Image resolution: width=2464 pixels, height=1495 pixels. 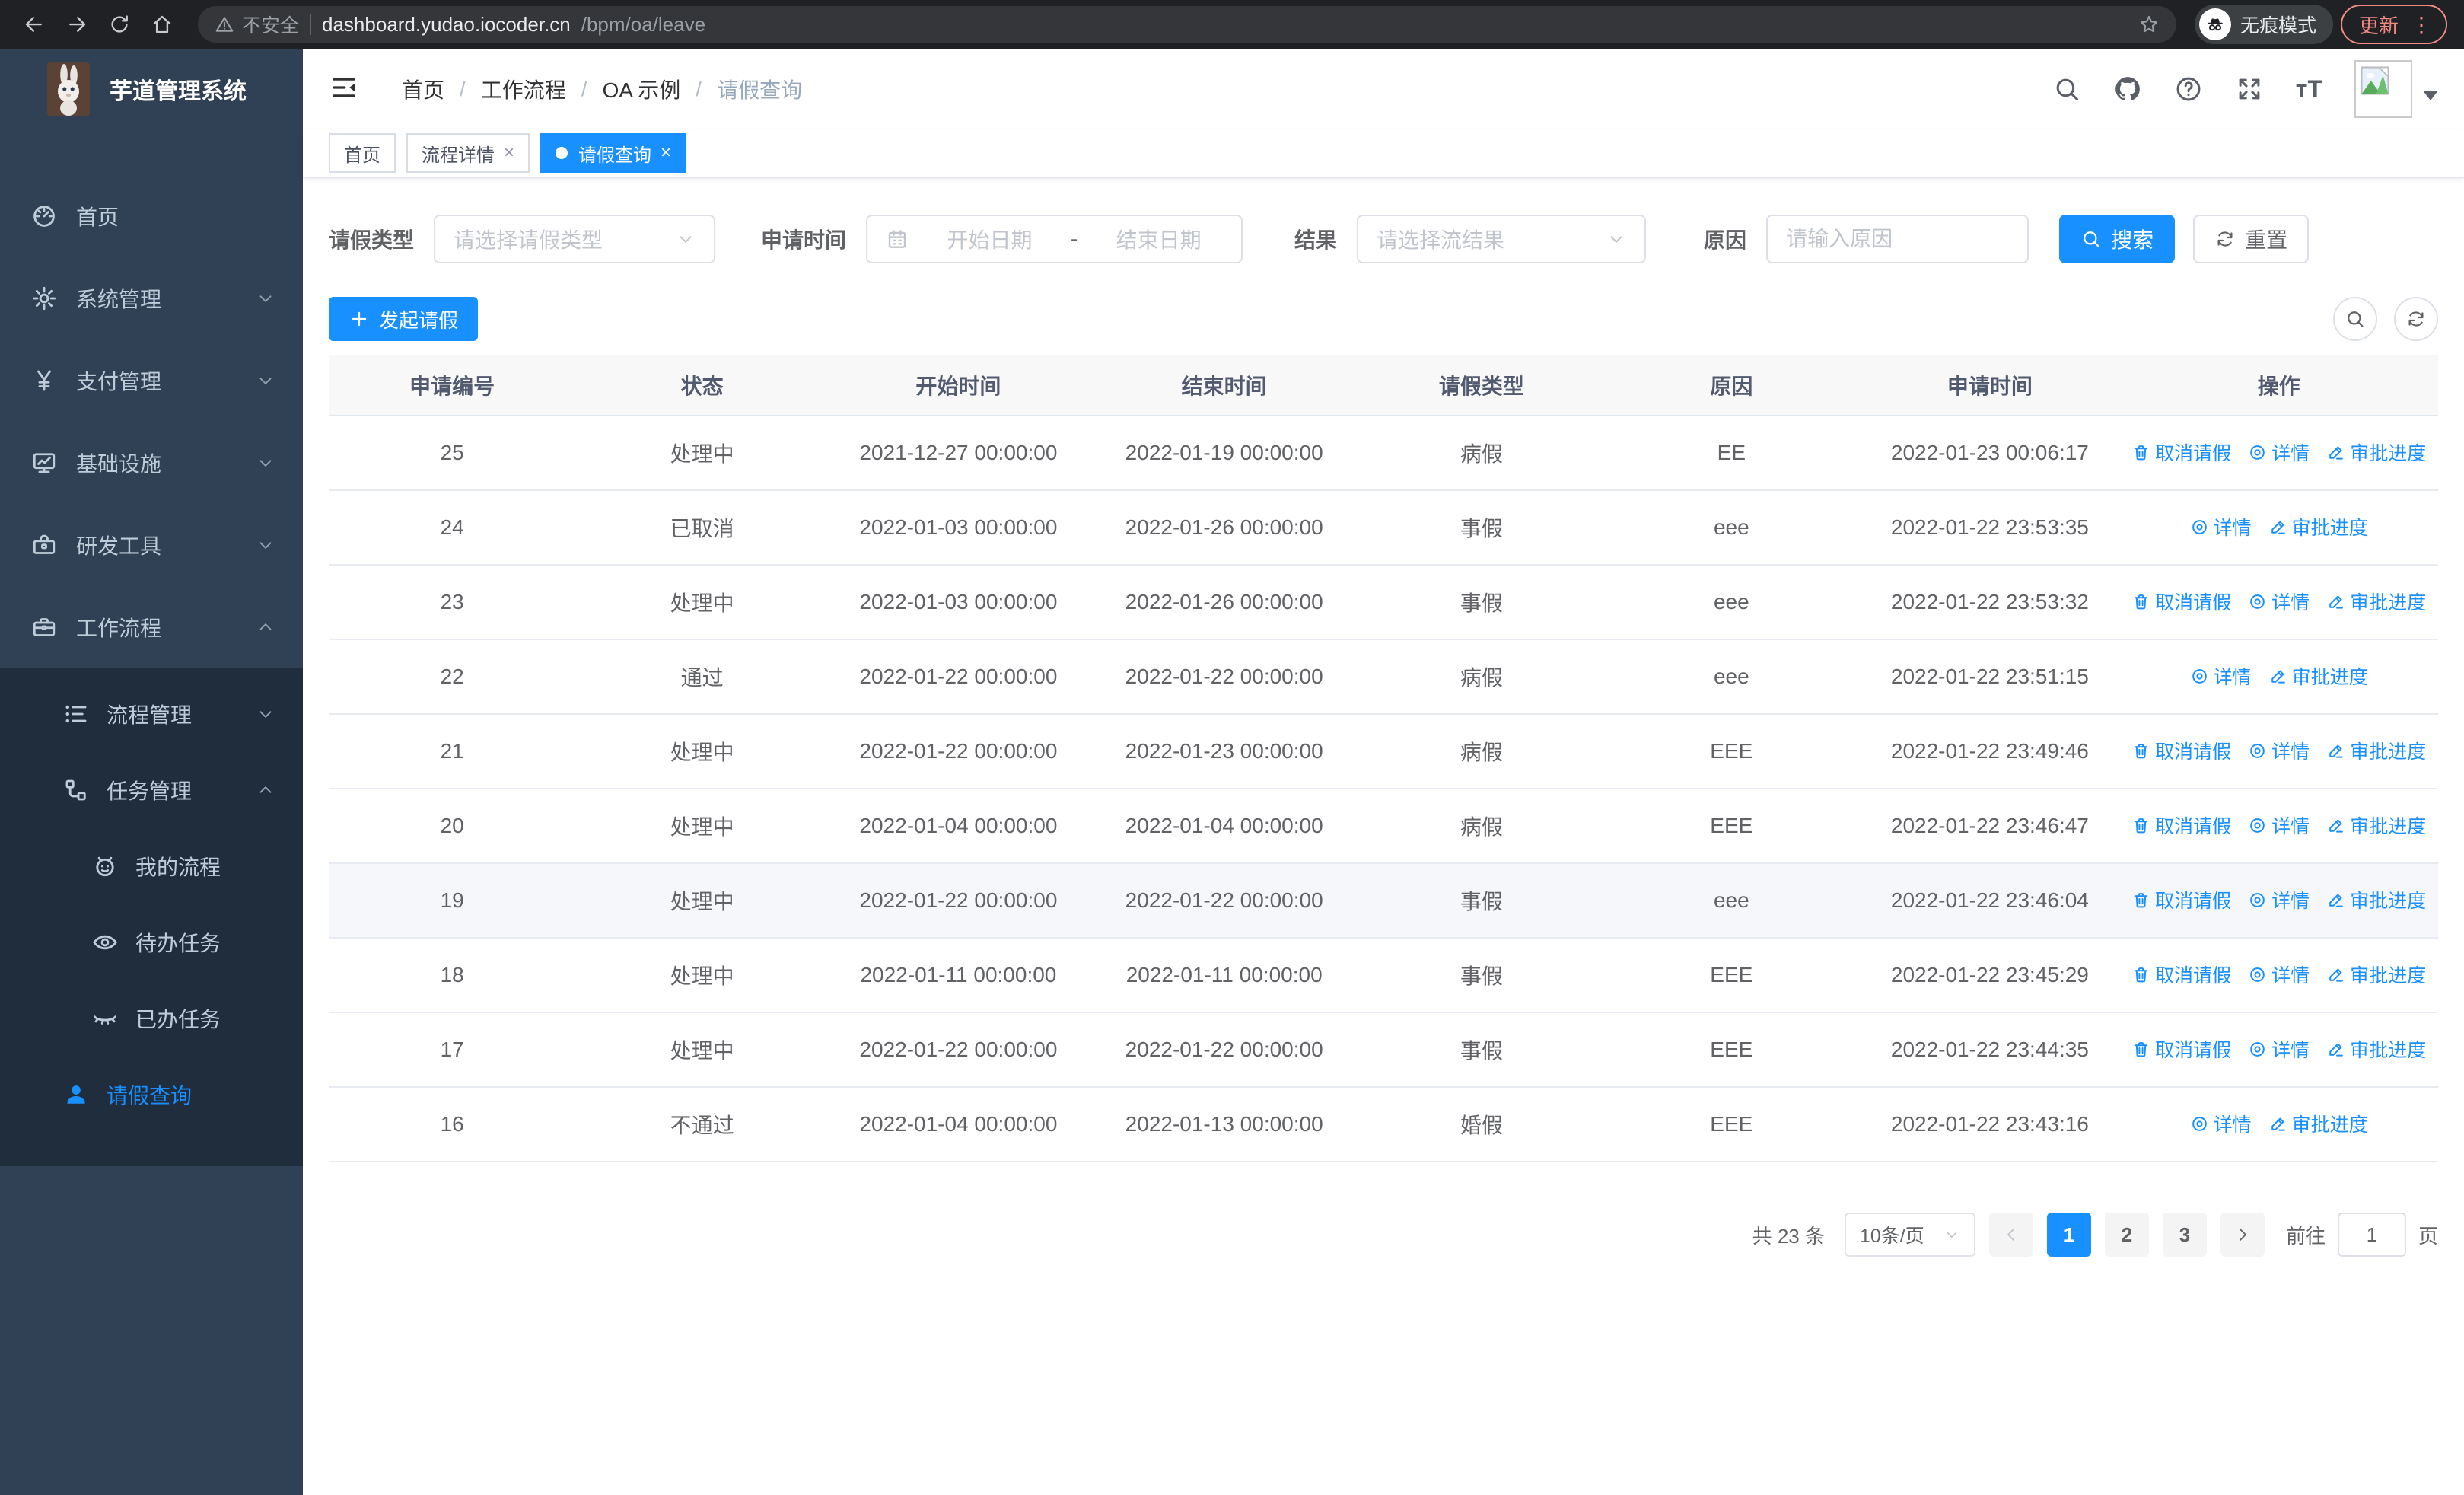 What do you see at coordinates (643, 24) in the screenshot?
I see `url-path: /bpm/oa/leave` at bounding box center [643, 24].